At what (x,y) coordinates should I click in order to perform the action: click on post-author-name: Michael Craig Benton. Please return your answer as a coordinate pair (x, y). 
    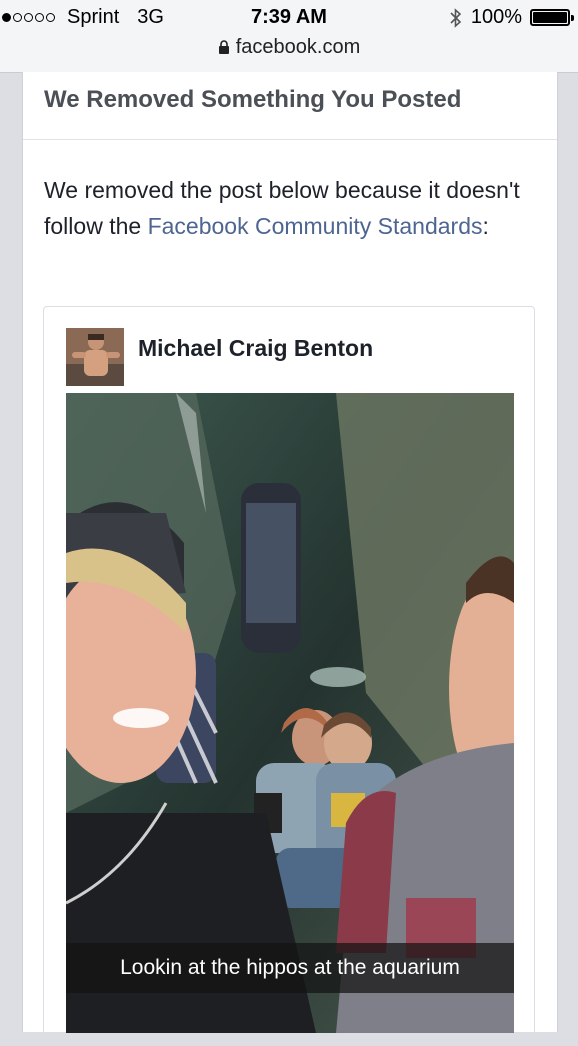
    Looking at the image, I should click on (255, 348).